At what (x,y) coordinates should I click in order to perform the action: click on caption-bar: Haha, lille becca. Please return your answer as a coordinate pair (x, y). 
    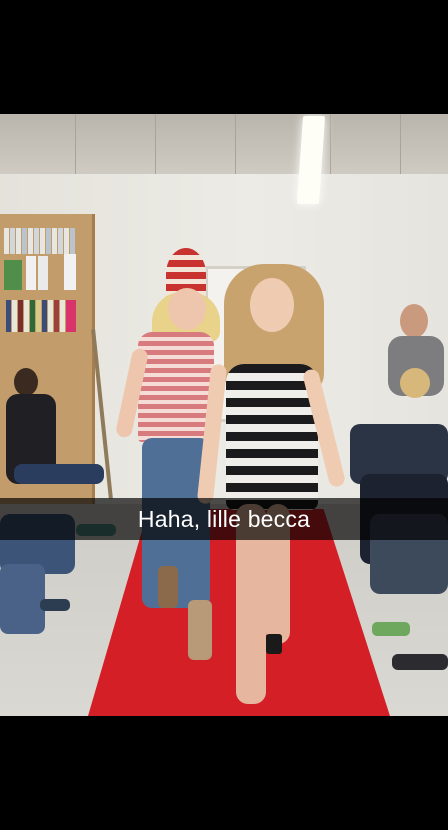
    Looking at the image, I should click on (224, 519).